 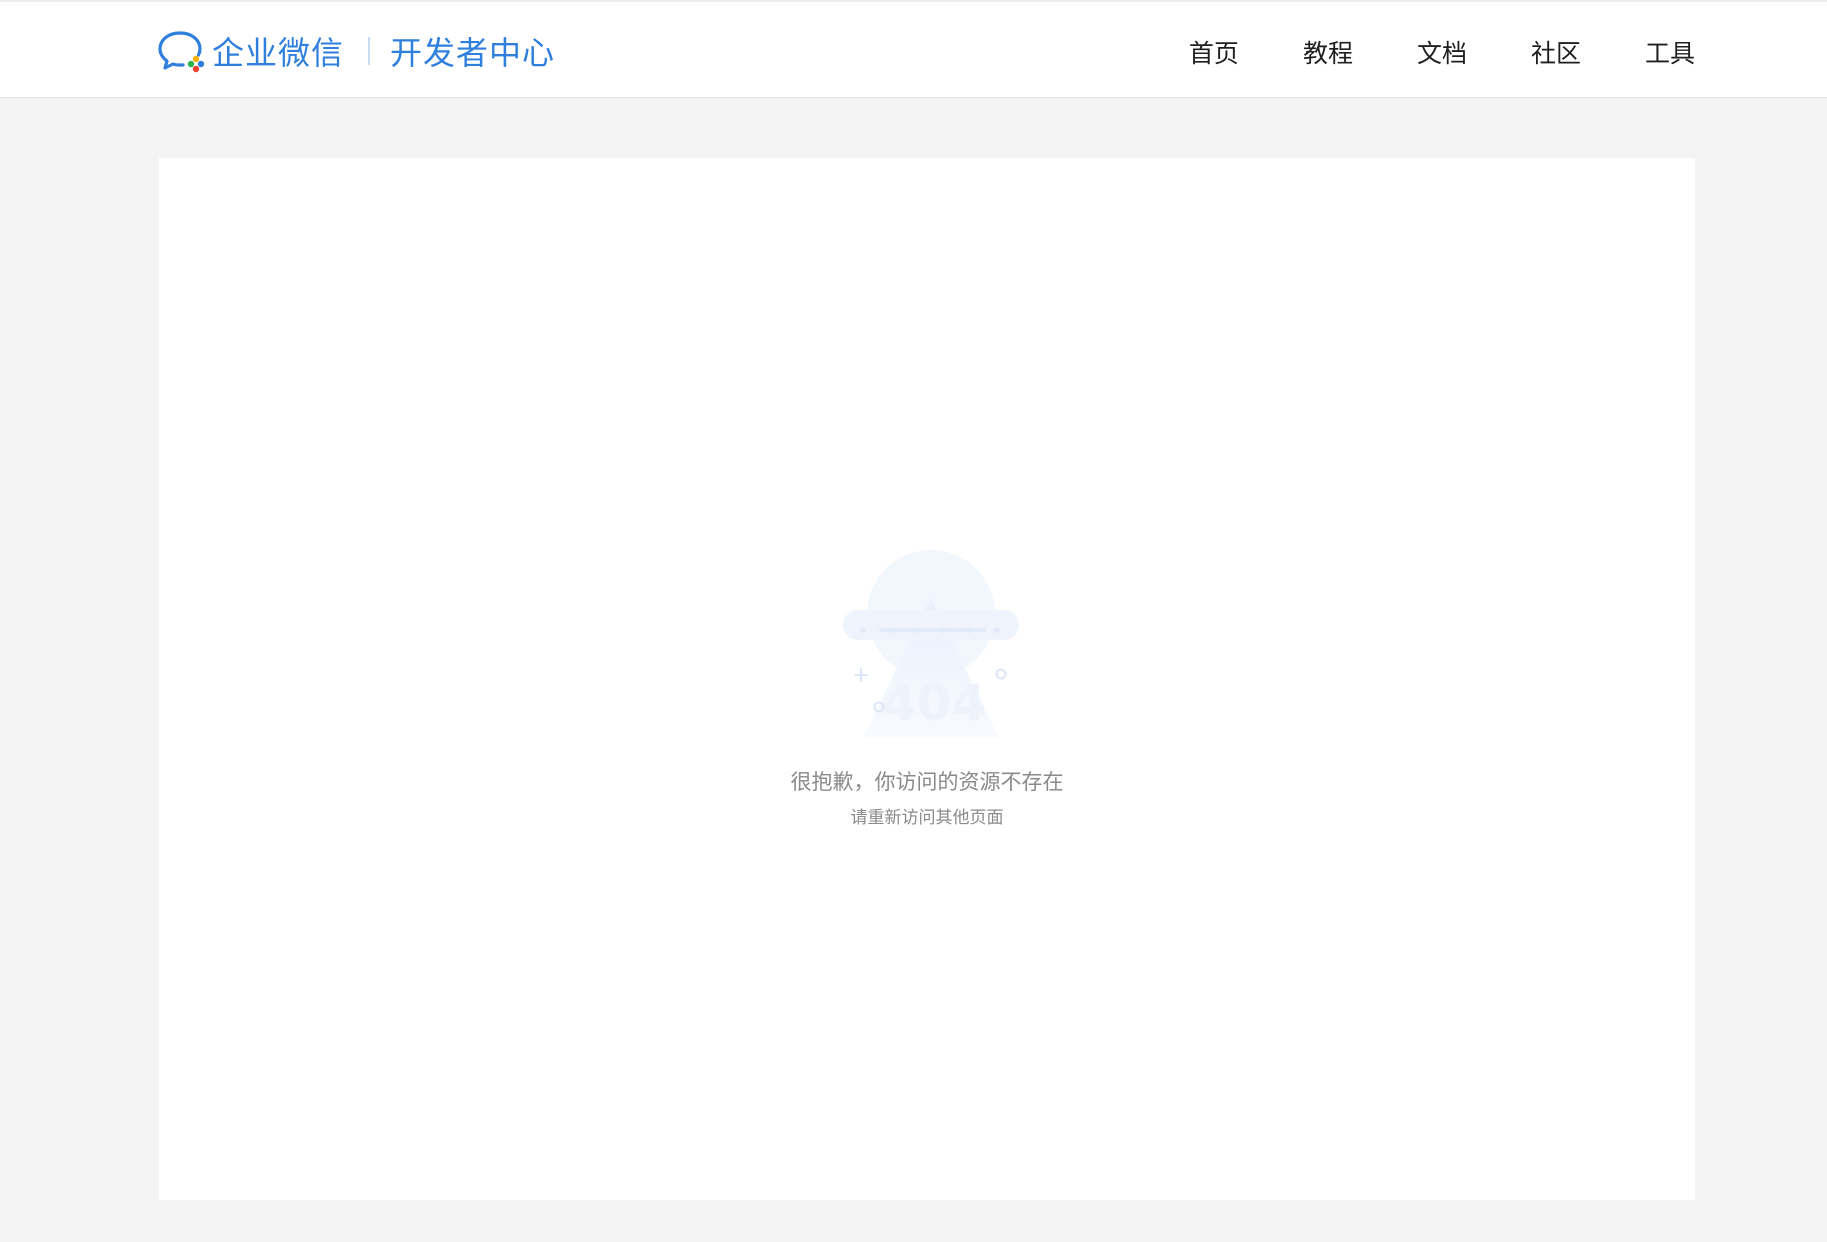 What do you see at coordinates (369, 51) in the screenshot?
I see `brand-divider` at bounding box center [369, 51].